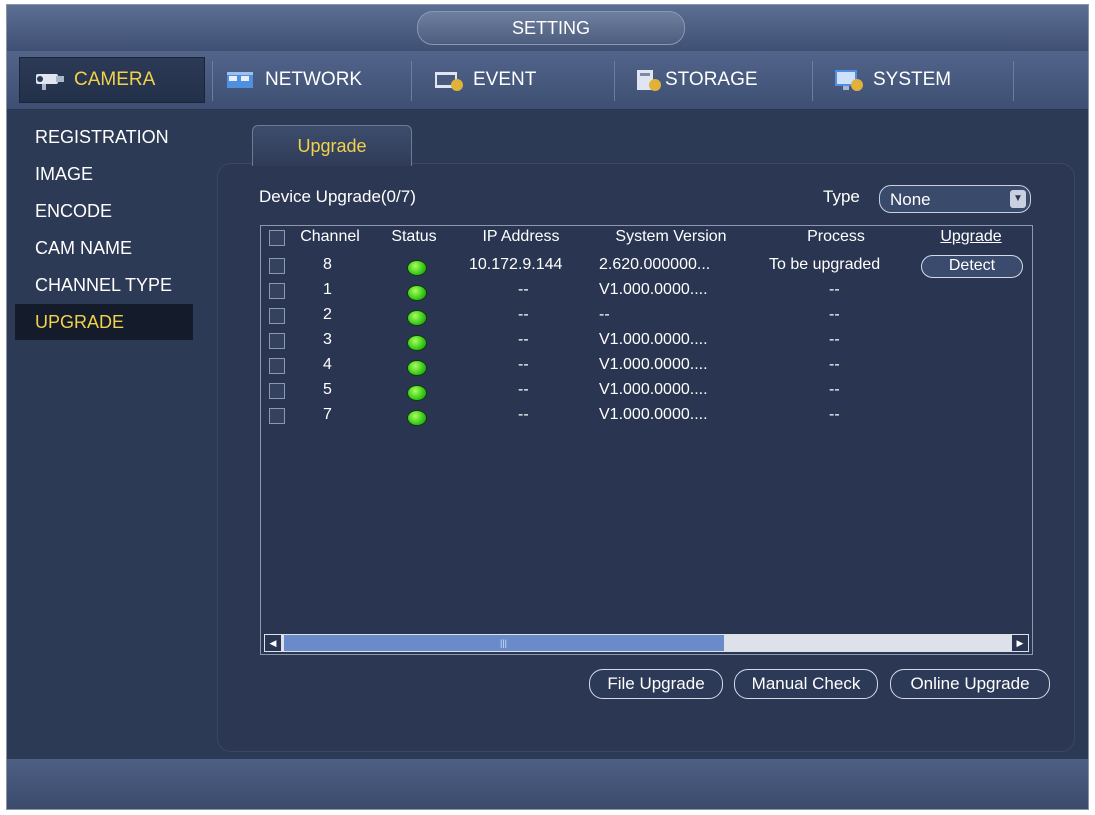  I want to click on table-row: 3 -- V1.000.0000.... --, so click(646, 341).